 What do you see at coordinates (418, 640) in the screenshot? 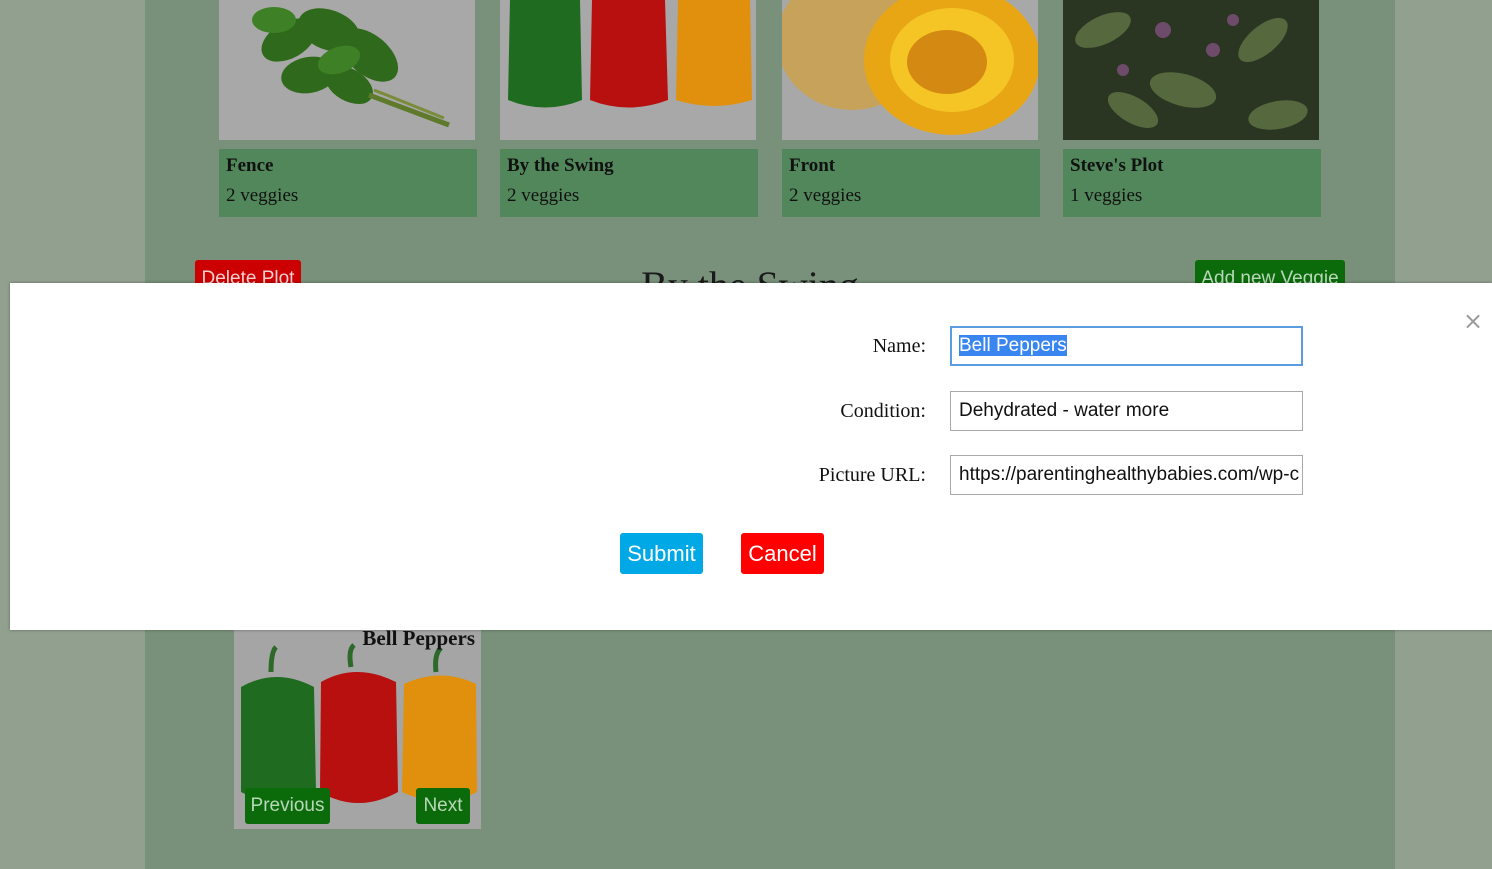
I see `veggie-name: Bell Peppers` at bounding box center [418, 640].